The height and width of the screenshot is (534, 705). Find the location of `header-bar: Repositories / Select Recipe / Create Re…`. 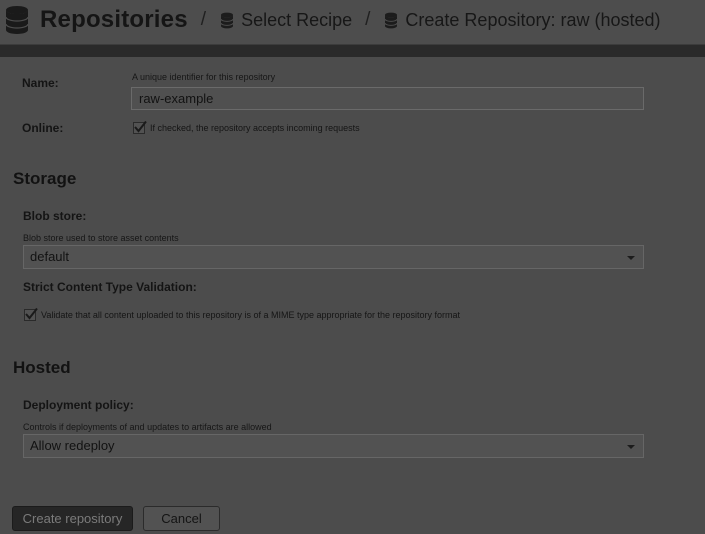

header-bar: Repositories / Select Recipe / Create Re… is located at coordinates (352, 22).